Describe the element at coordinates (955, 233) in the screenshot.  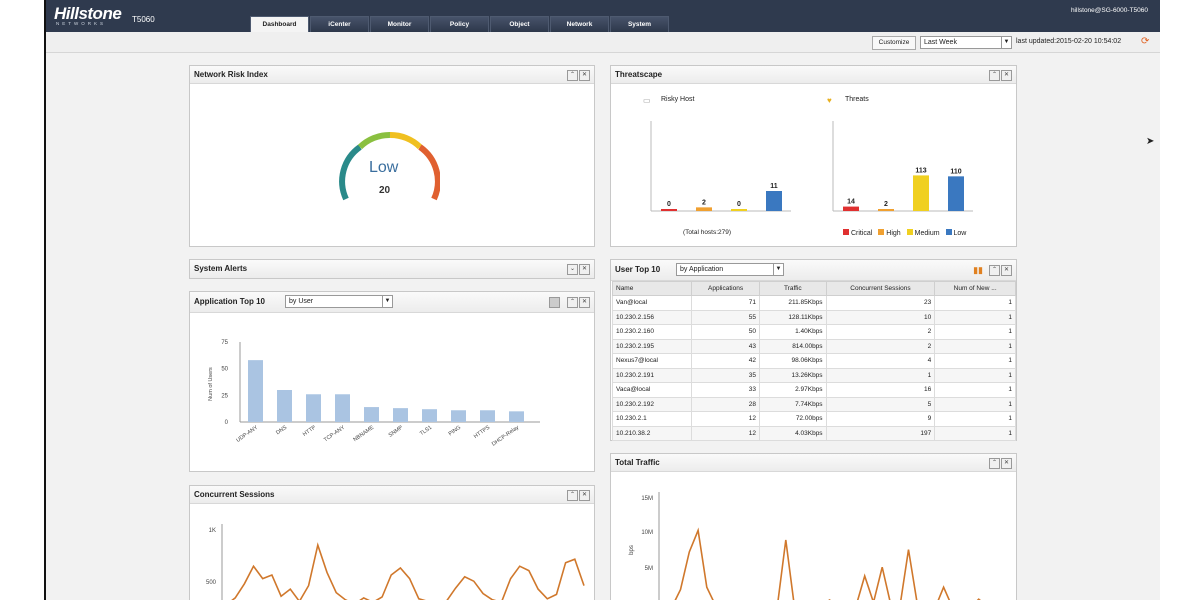
I see `legend-low: Low` at that location.